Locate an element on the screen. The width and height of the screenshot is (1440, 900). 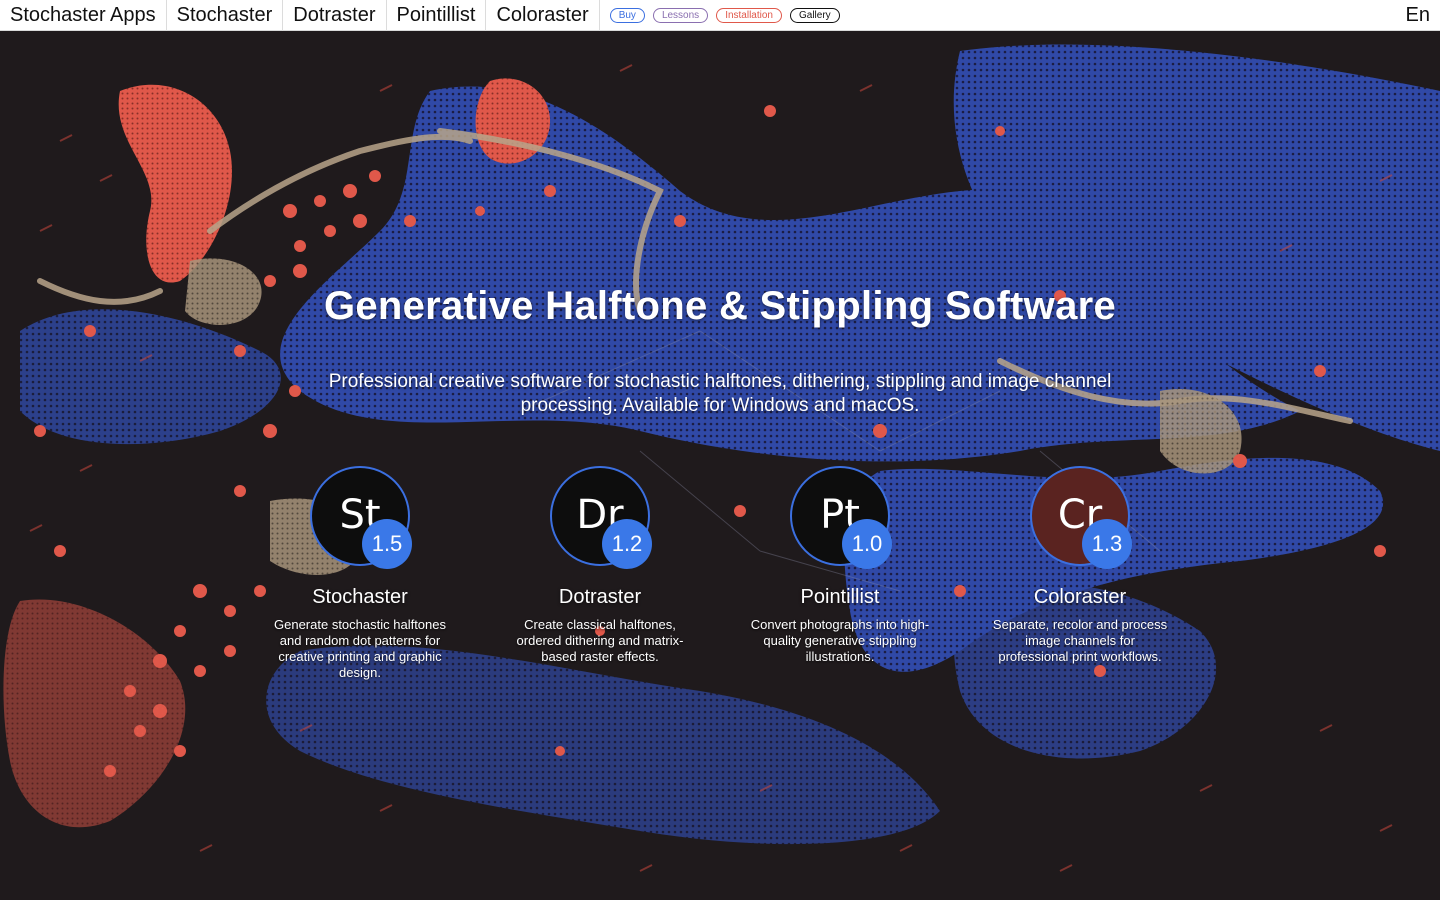
nav-brand-link: Stochaster Apps is located at coordinates (83, 15).